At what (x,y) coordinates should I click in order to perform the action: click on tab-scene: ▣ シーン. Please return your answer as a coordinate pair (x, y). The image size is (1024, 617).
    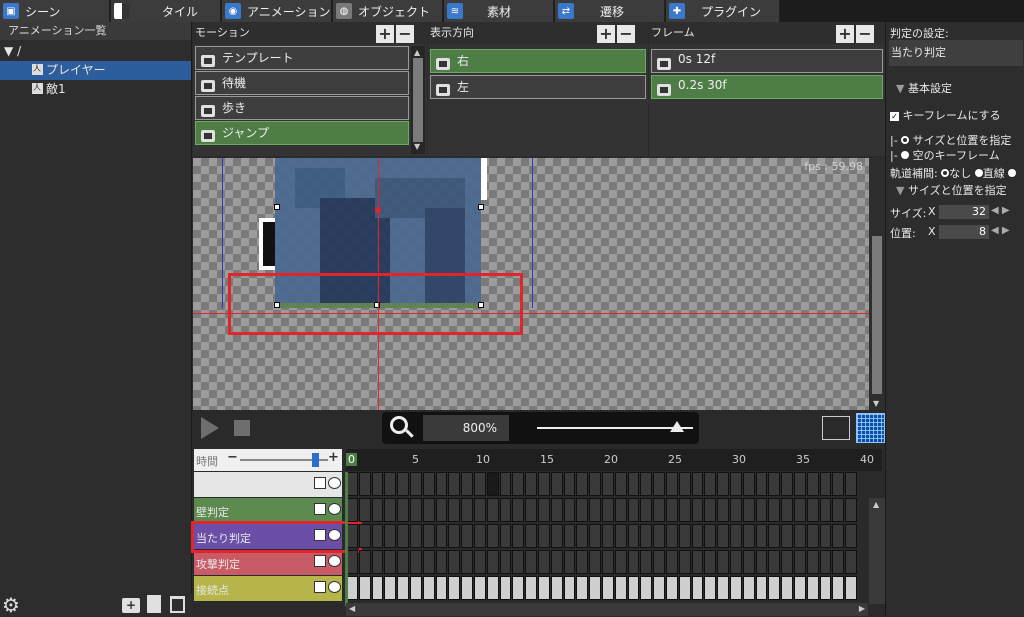
    Looking at the image, I should click on (55, 11).